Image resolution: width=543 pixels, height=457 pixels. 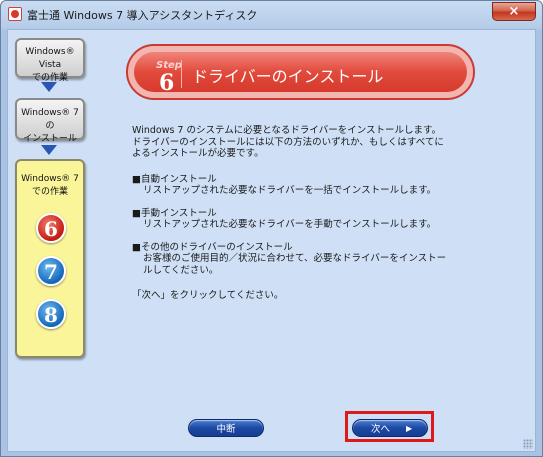 I want to click on method-other-heading: ■その他のドライバーのインストール, so click(x=212, y=247).